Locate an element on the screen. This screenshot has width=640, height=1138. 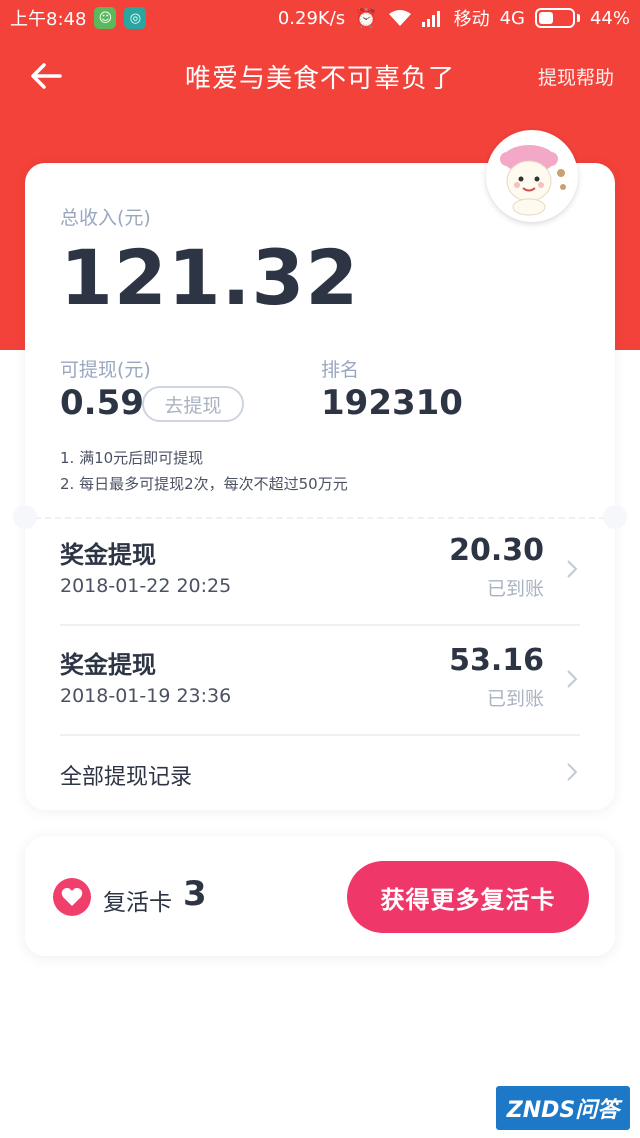
user-avatar is located at coordinates (532, 176).